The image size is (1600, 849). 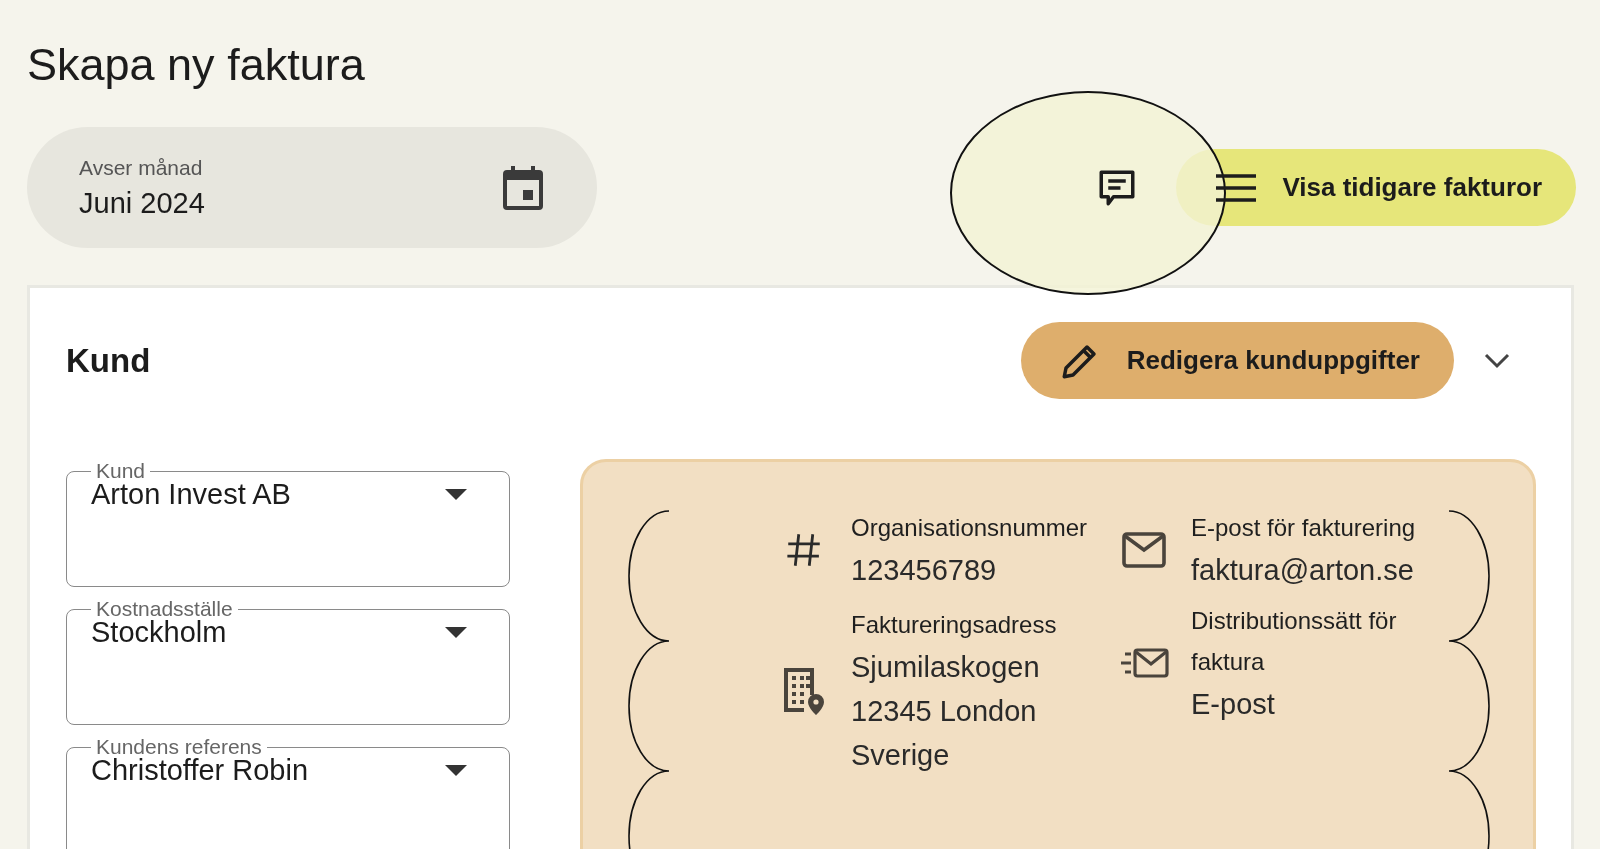 What do you see at coordinates (804, 690) in the screenshot?
I see `building-pin-icon` at bounding box center [804, 690].